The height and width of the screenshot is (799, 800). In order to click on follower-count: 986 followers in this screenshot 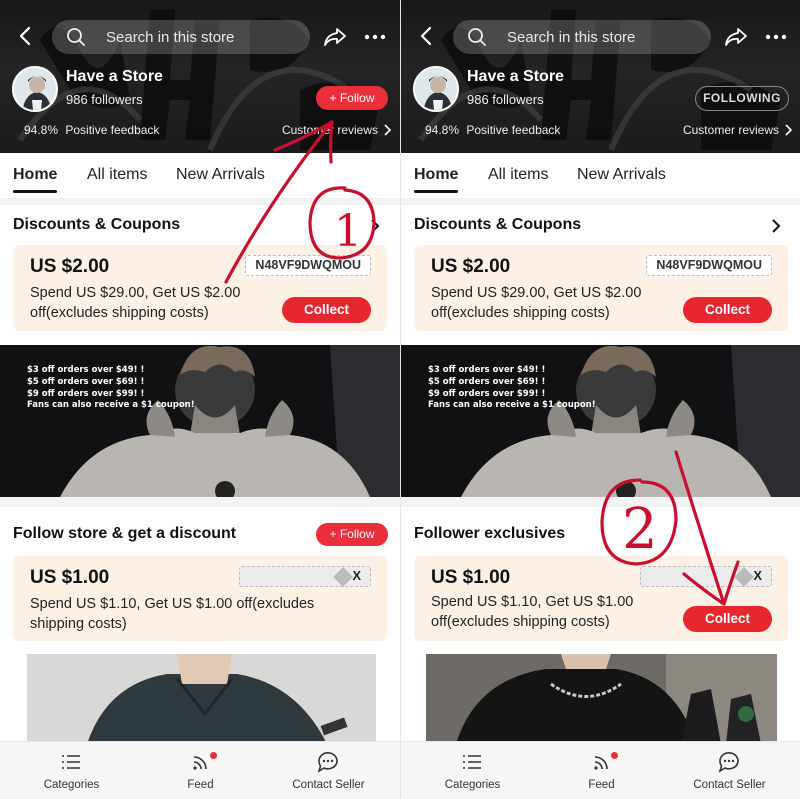, I will do `click(104, 99)`.